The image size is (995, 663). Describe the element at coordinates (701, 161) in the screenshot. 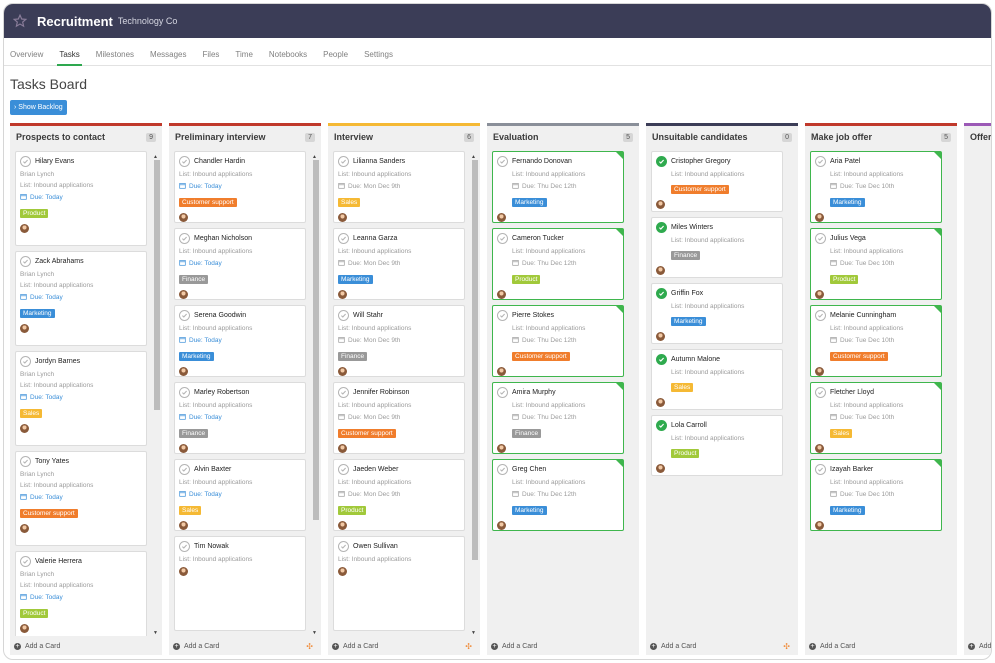

I see `candidate-name: Cristopher Gregory` at that location.